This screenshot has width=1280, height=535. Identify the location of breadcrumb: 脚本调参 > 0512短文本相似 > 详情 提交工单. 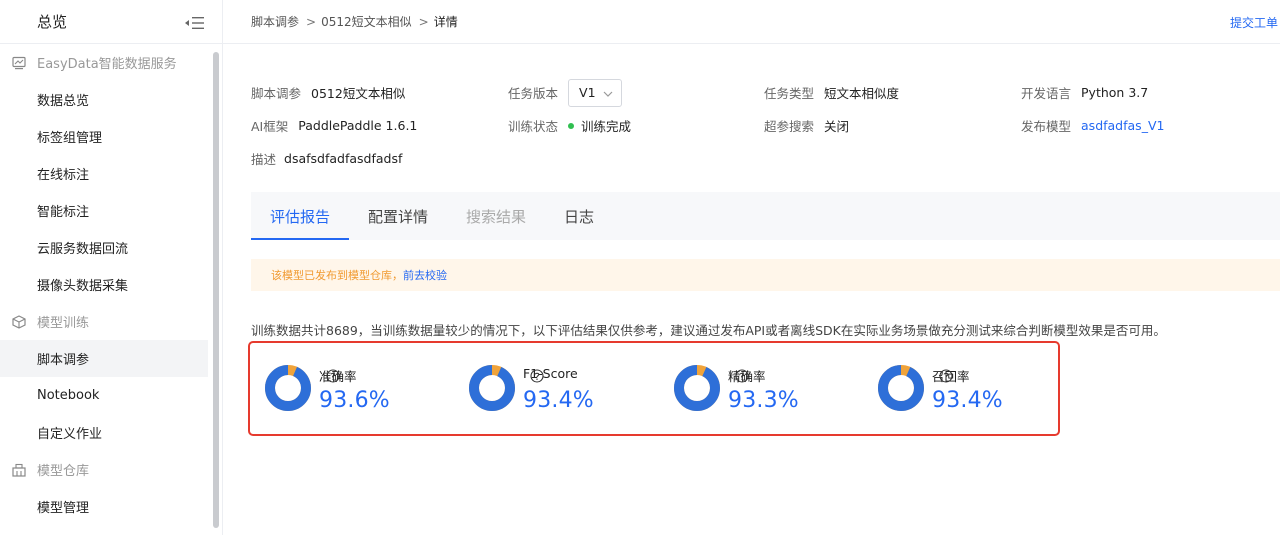
(751, 22).